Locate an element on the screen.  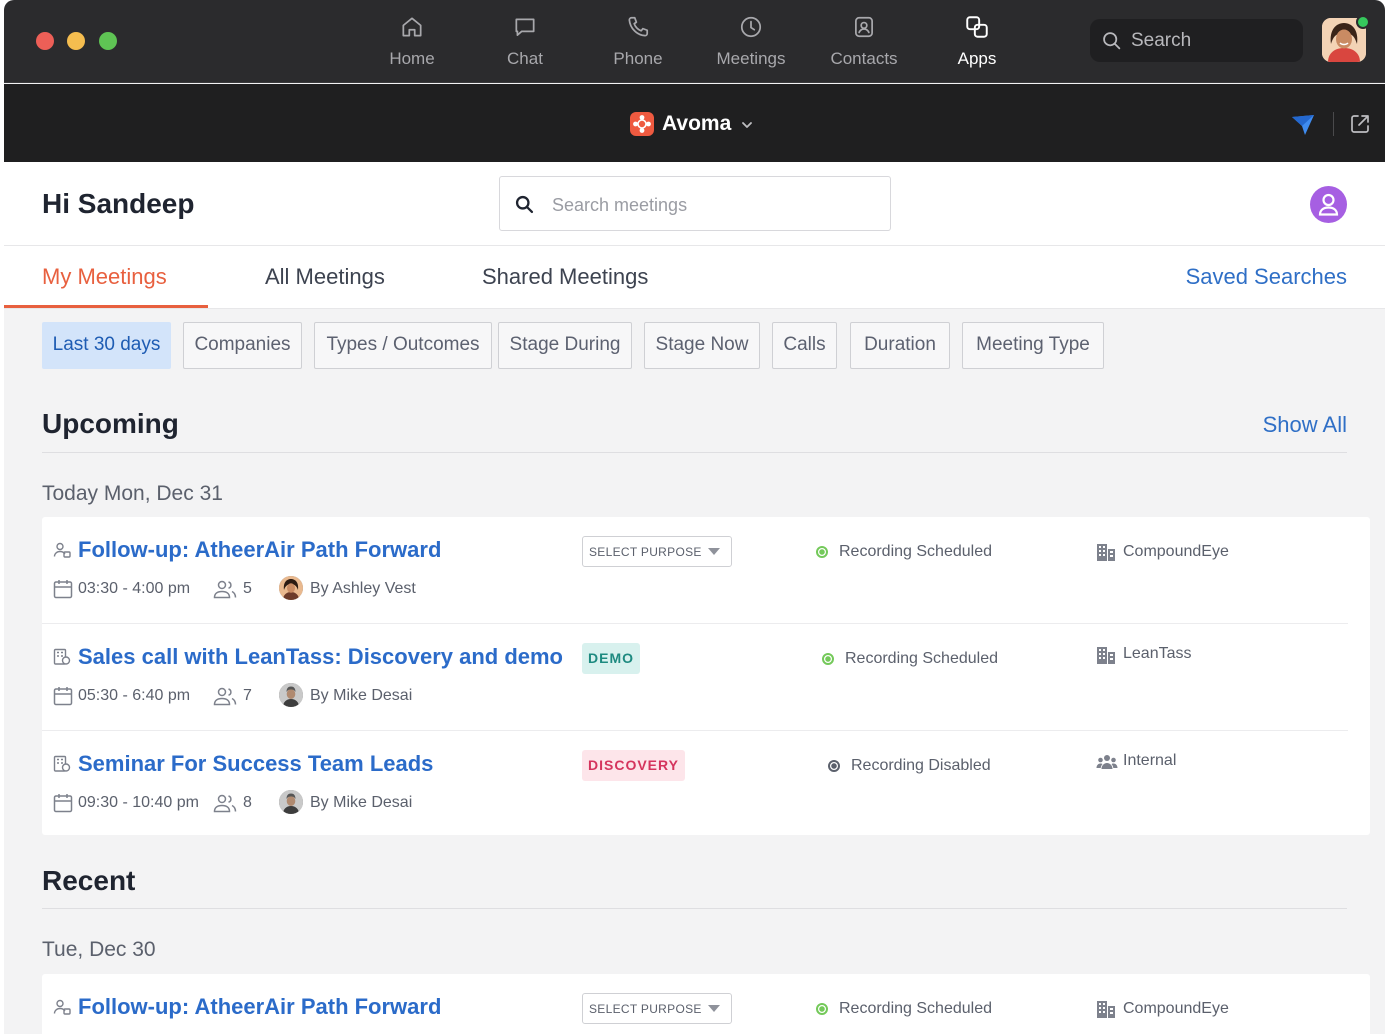
nav-chat-label: Chat is located at coordinates (525, 58).